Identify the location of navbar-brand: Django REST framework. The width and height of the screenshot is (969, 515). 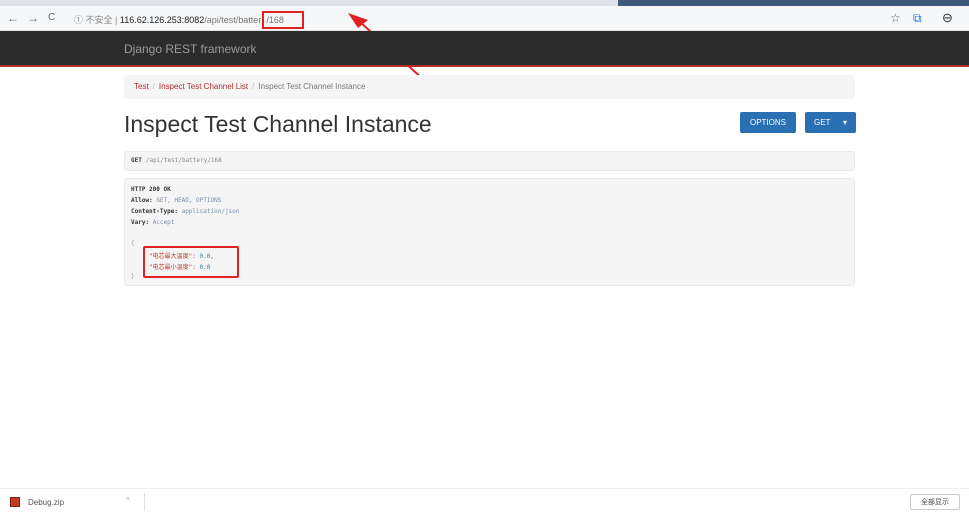
(190, 49).